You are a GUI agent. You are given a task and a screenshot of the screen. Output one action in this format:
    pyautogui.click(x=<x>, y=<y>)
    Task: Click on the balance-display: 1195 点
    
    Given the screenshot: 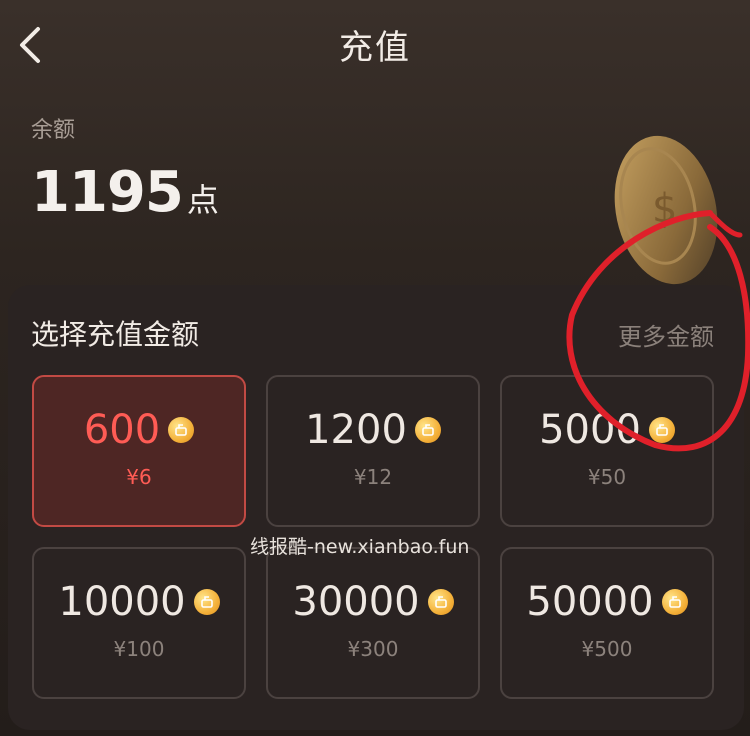 What is the action you would take?
    pyautogui.click(x=125, y=192)
    